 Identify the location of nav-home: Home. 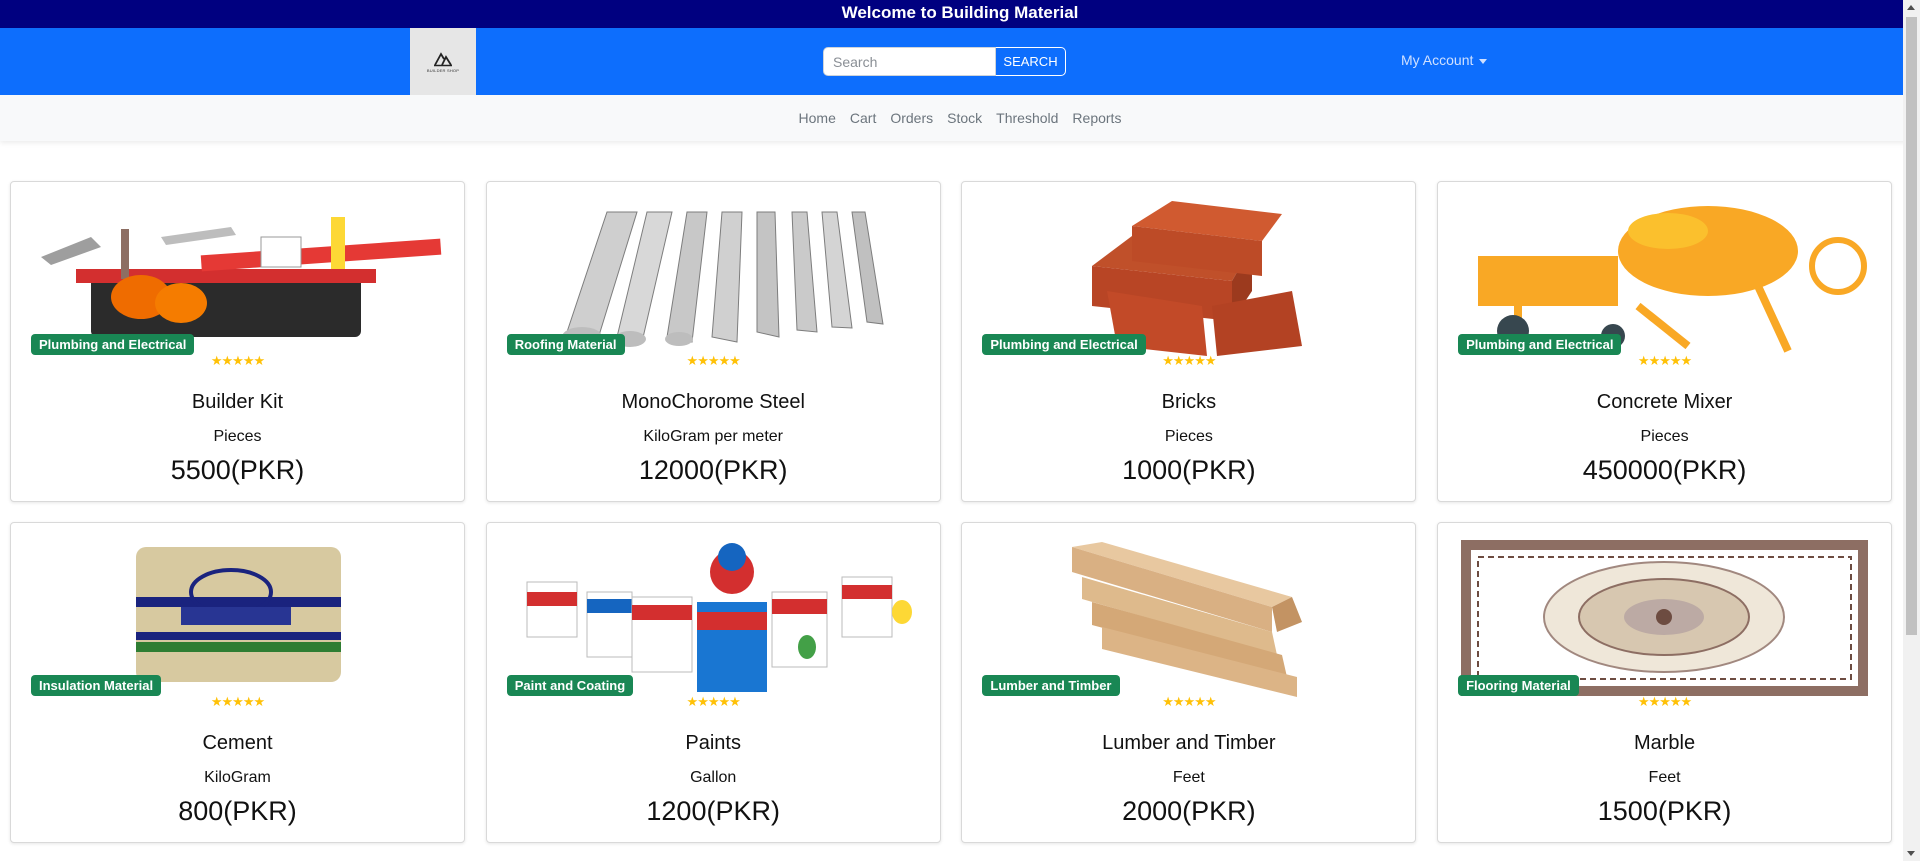
(817, 118).